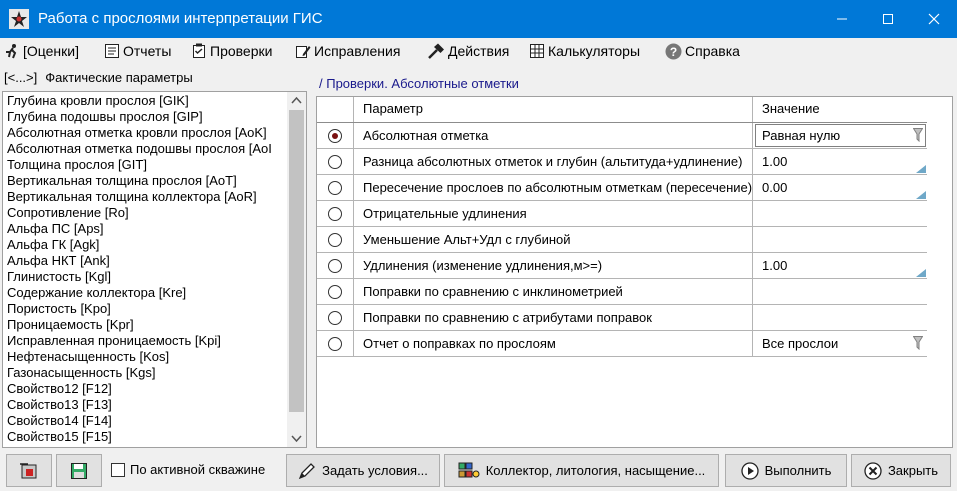 The image size is (957, 491). Describe the element at coordinates (96, 293) in the screenshot. I see `list-item: Содержание коллектора [Kre]` at that location.